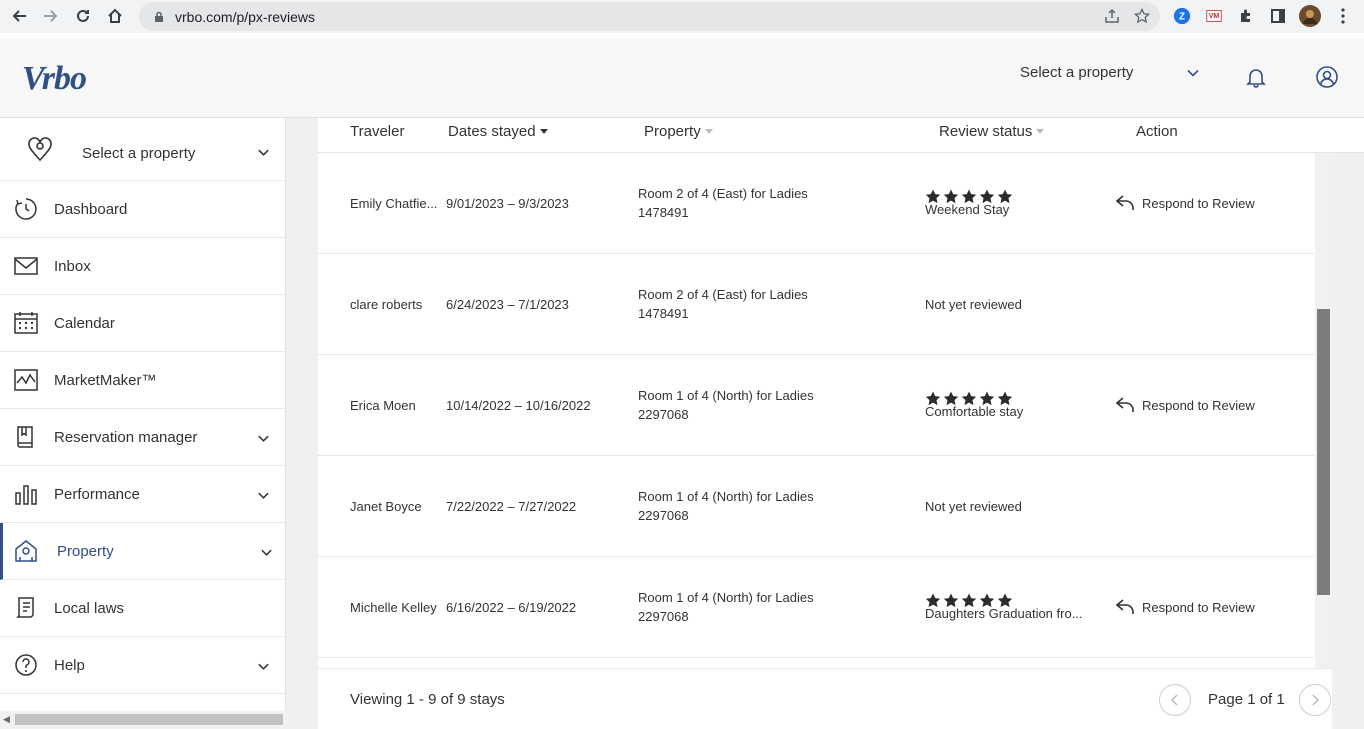  I want to click on column-label: Dates stayed, so click(492, 131).